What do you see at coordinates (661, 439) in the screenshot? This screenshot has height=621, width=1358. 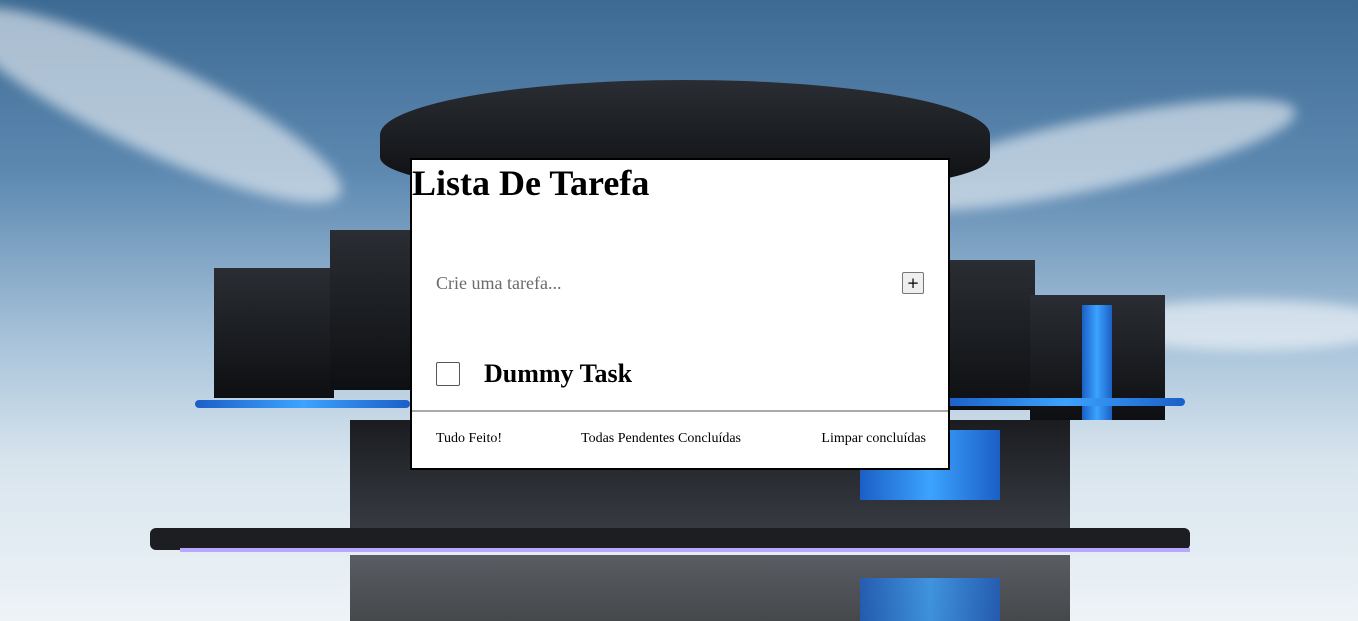 I see `complete-all-pending-button: Todas Pendentes Concluídas` at bounding box center [661, 439].